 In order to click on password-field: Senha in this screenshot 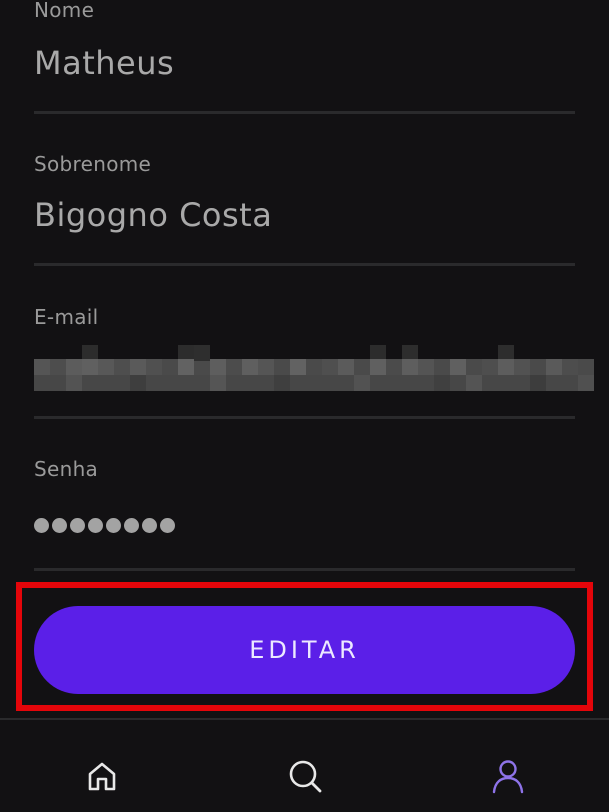, I will do `click(304, 514)`.